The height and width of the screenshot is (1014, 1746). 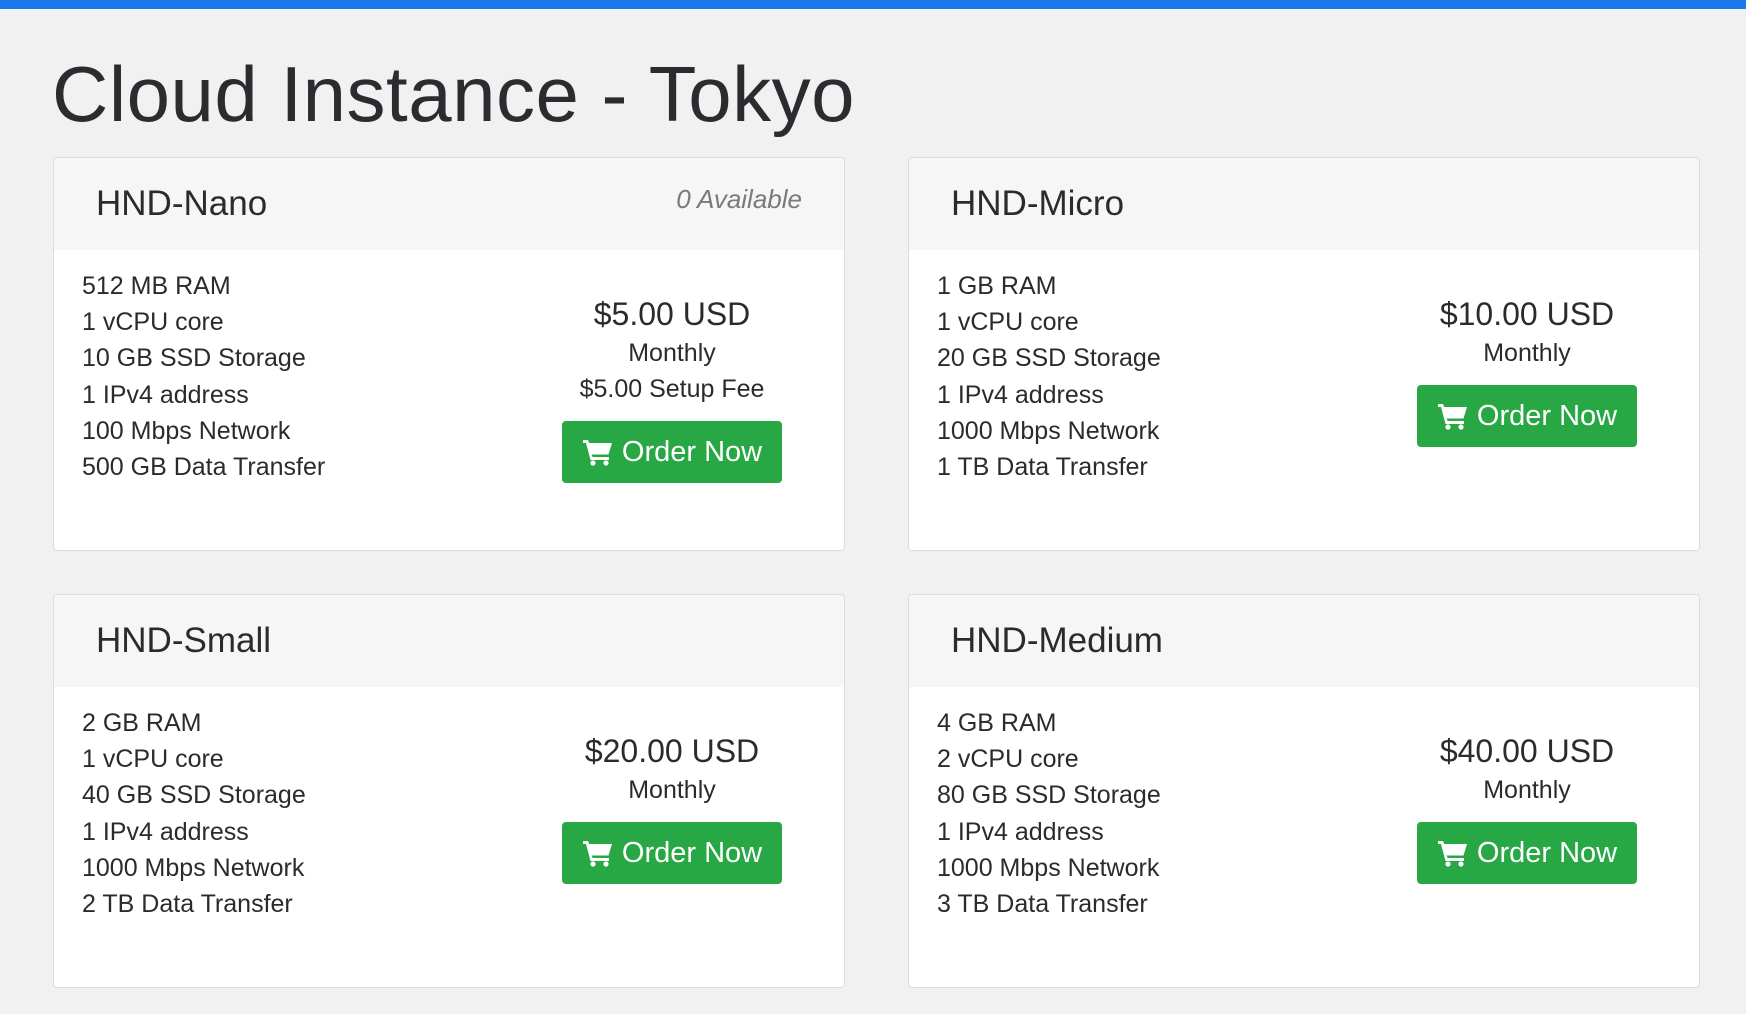 I want to click on feature-item: 3 TB Data Transfer, so click(x=1042, y=904).